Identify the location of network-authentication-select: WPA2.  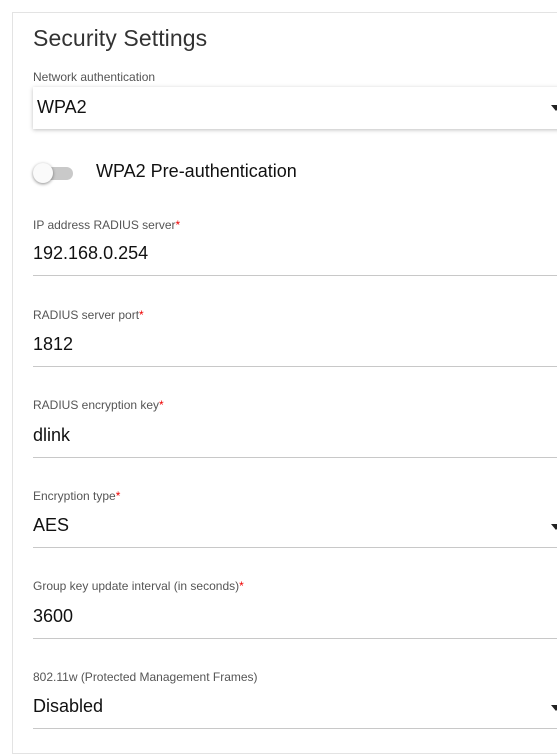
(295, 108).